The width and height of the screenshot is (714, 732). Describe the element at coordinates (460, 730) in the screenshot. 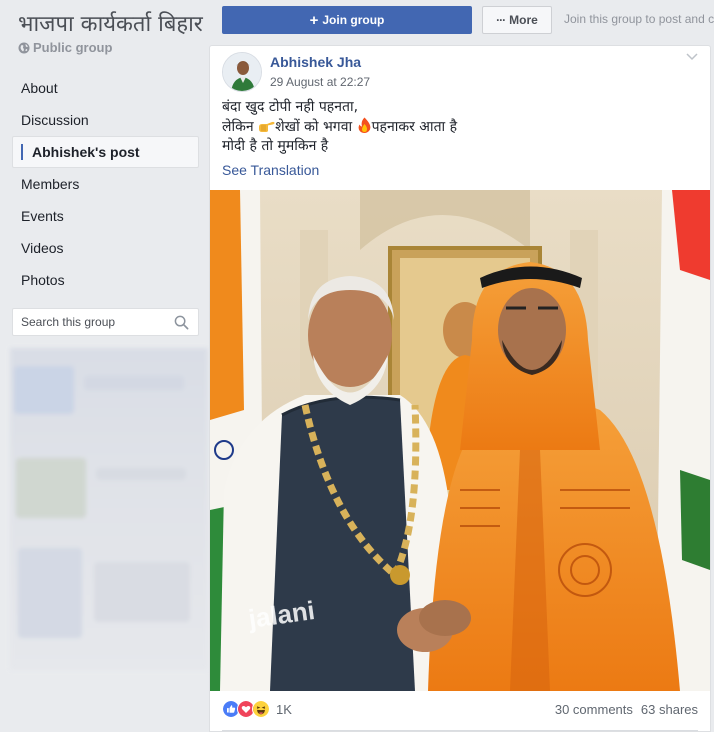

I see `post-divider` at that location.